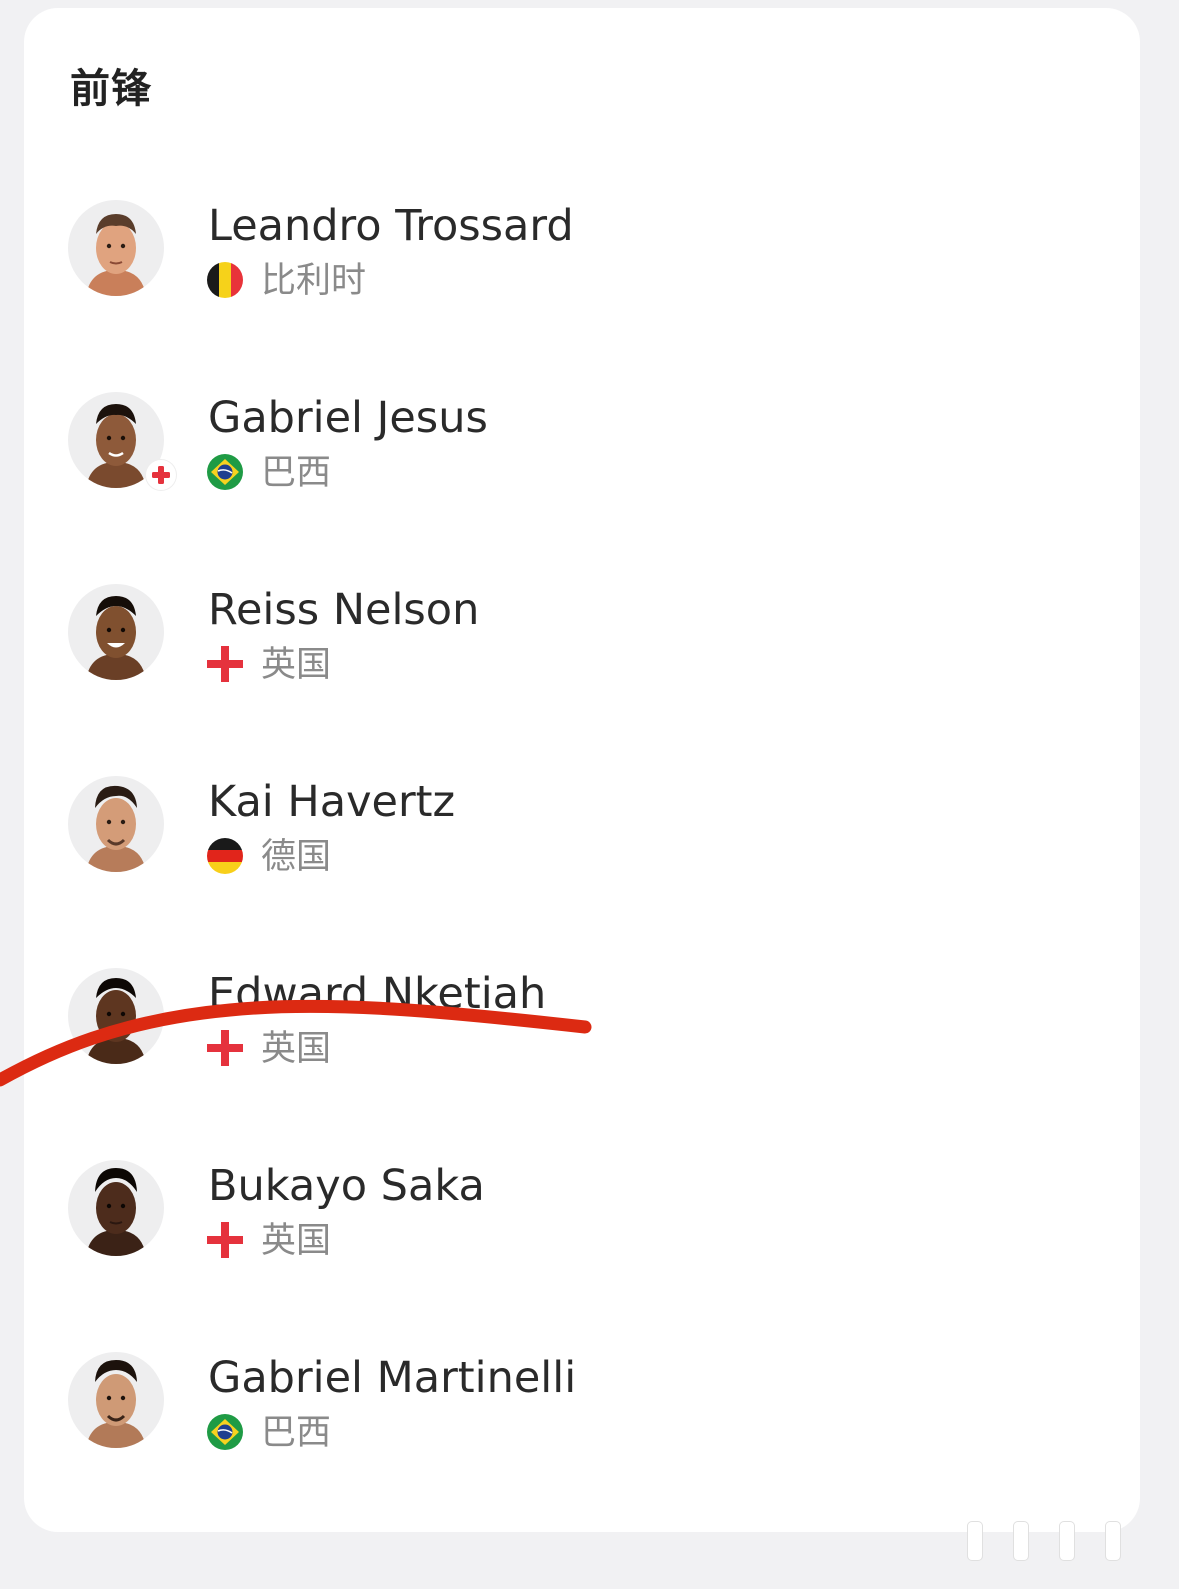  Describe the element at coordinates (161, 475) in the screenshot. I see `injury-cross-icon` at that location.